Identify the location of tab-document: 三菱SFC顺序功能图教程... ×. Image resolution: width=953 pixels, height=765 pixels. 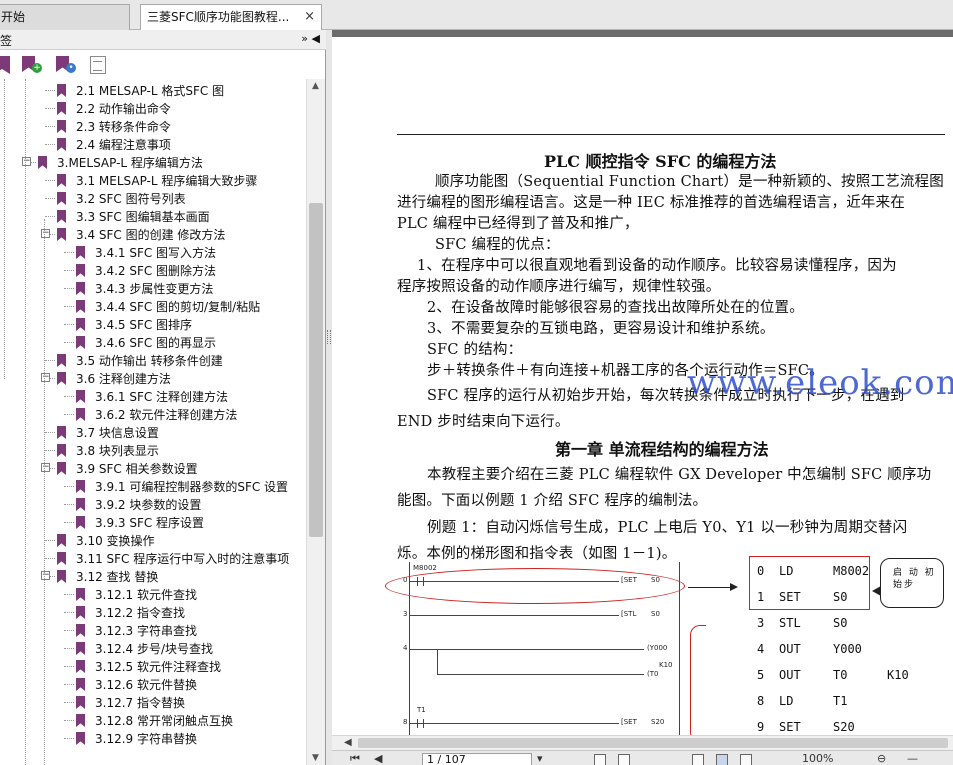
(231, 17).